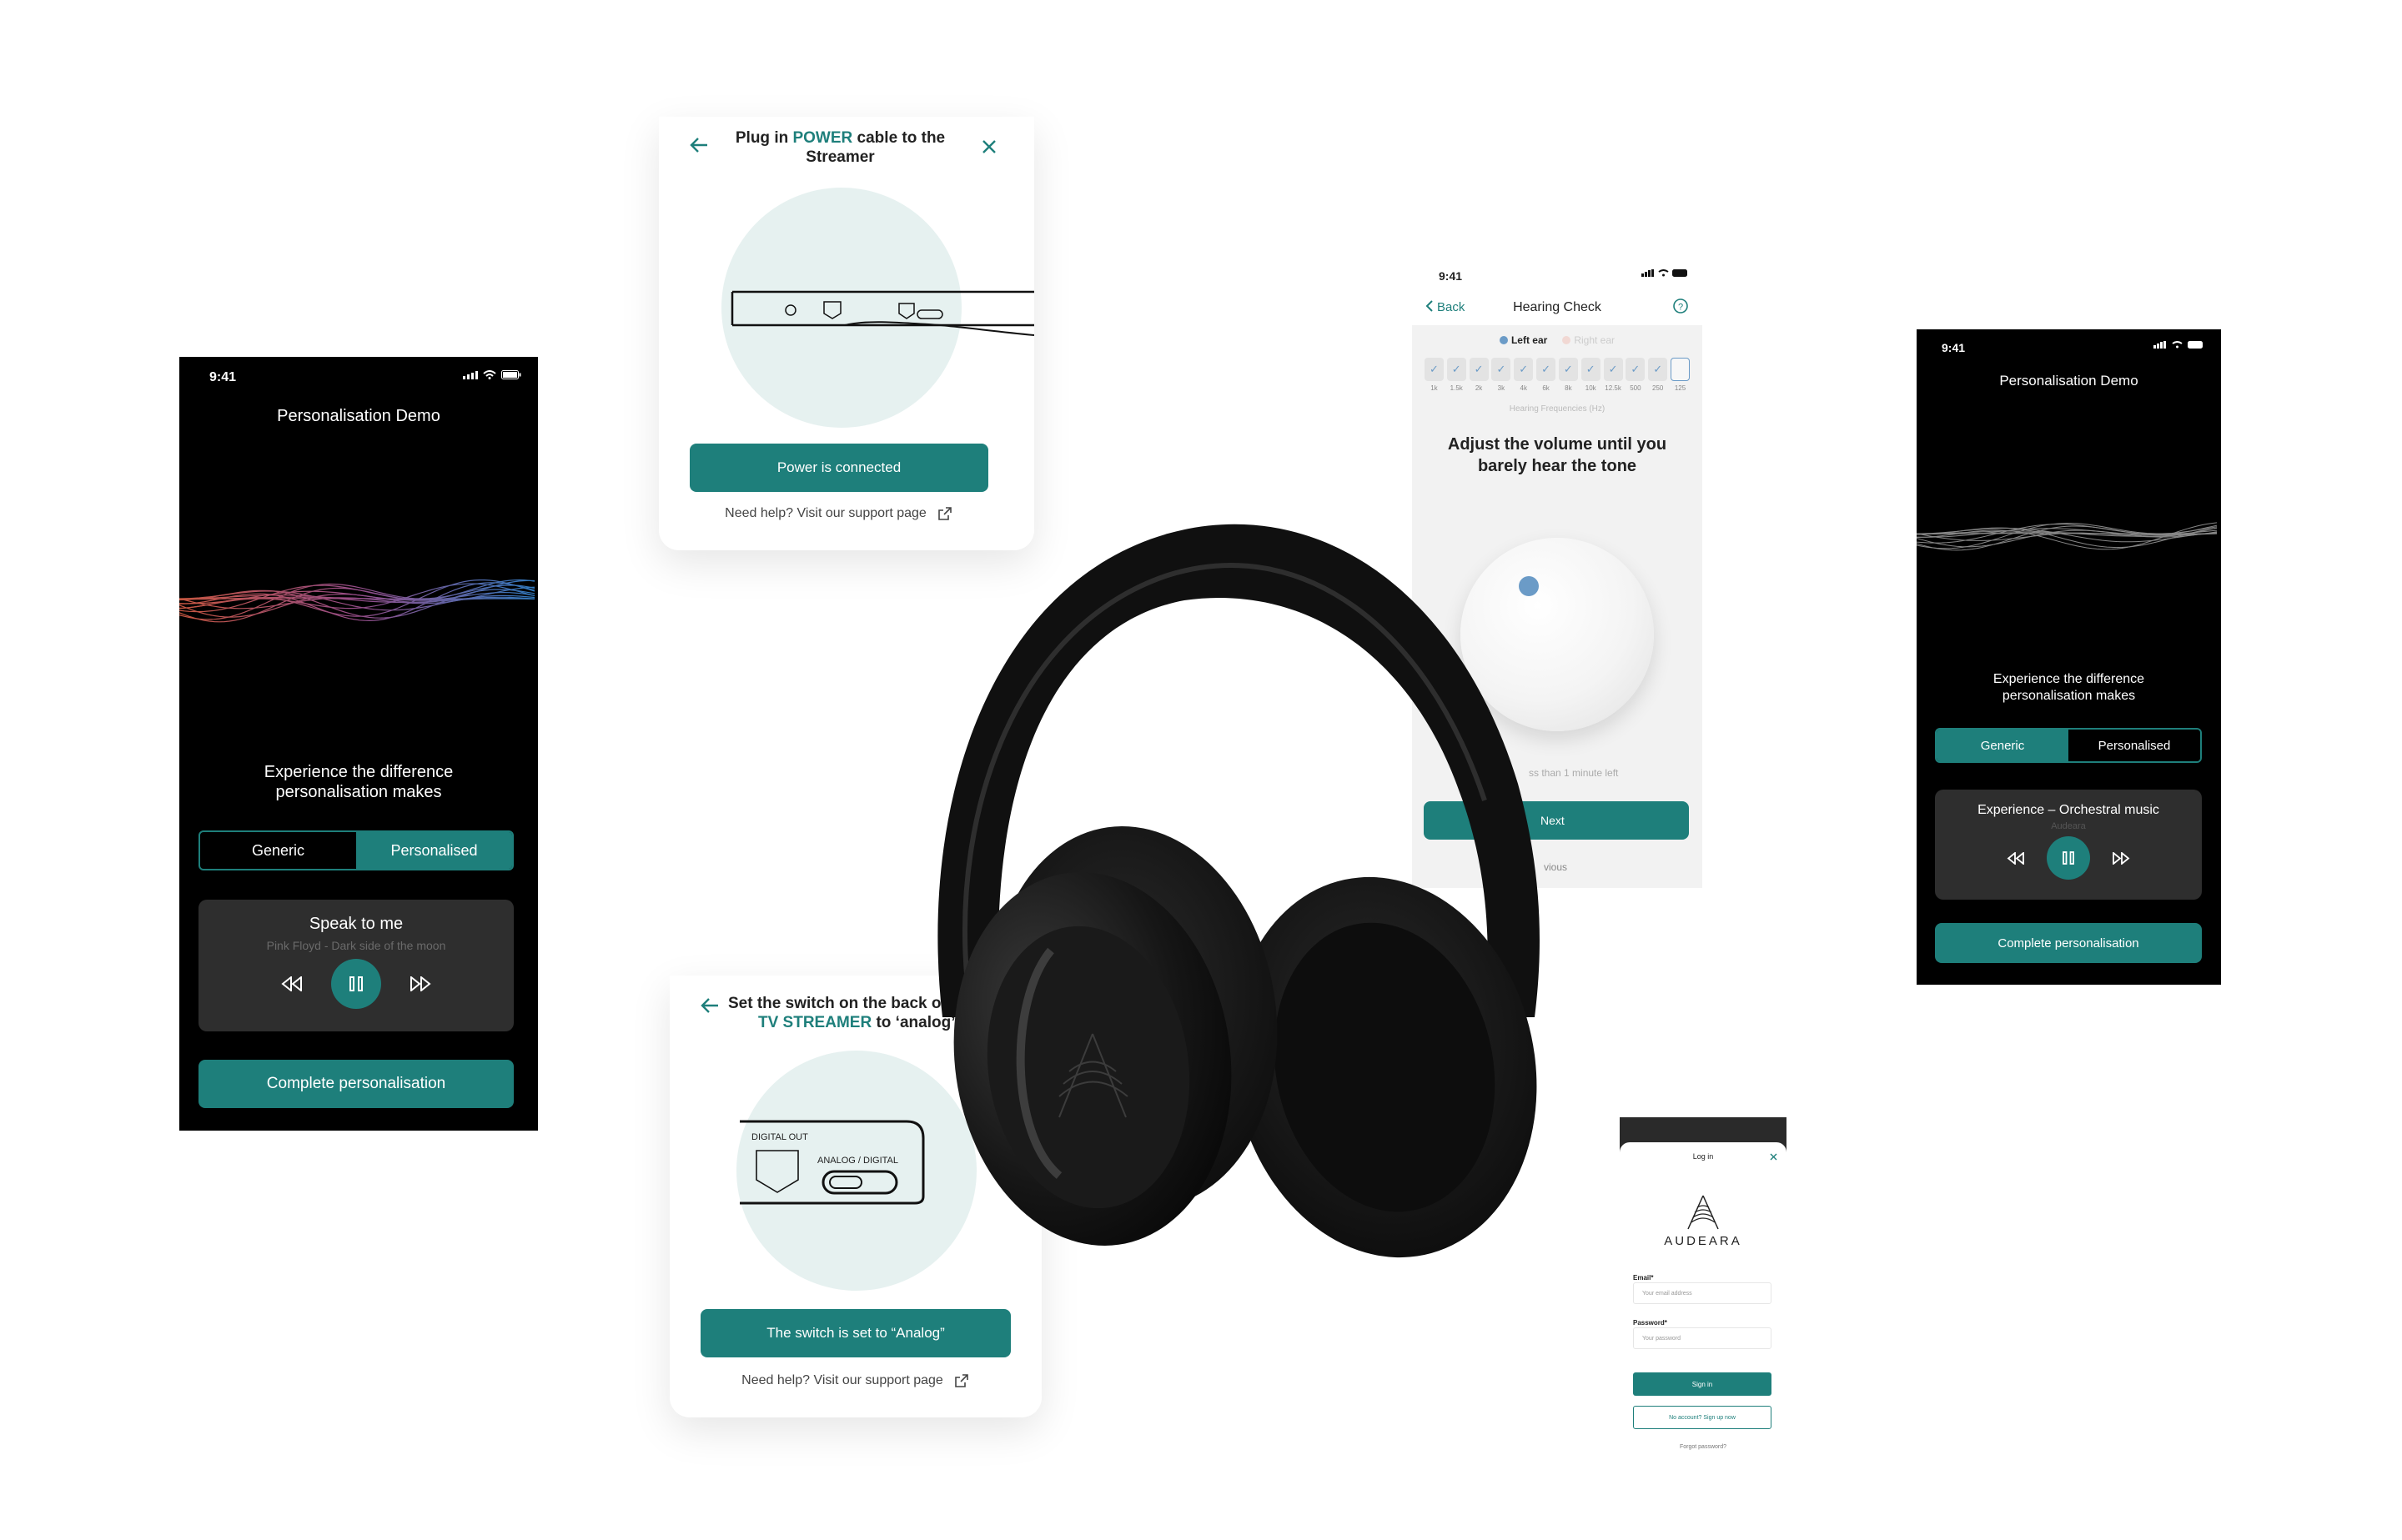  What do you see at coordinates (1644, 1278) in the screenshot?
I see `email-label: Email*` at bounding box center [1644, 1278].